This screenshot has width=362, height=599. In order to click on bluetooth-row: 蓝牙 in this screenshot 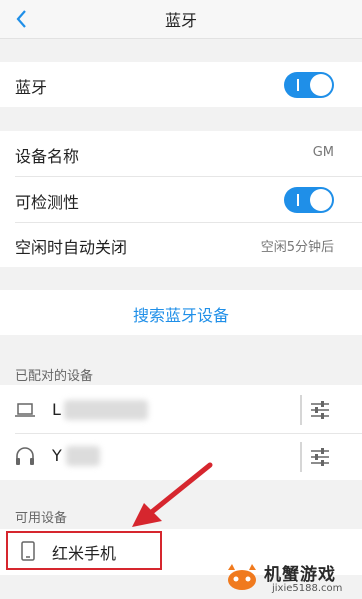, I will do `click(181, 84)`.